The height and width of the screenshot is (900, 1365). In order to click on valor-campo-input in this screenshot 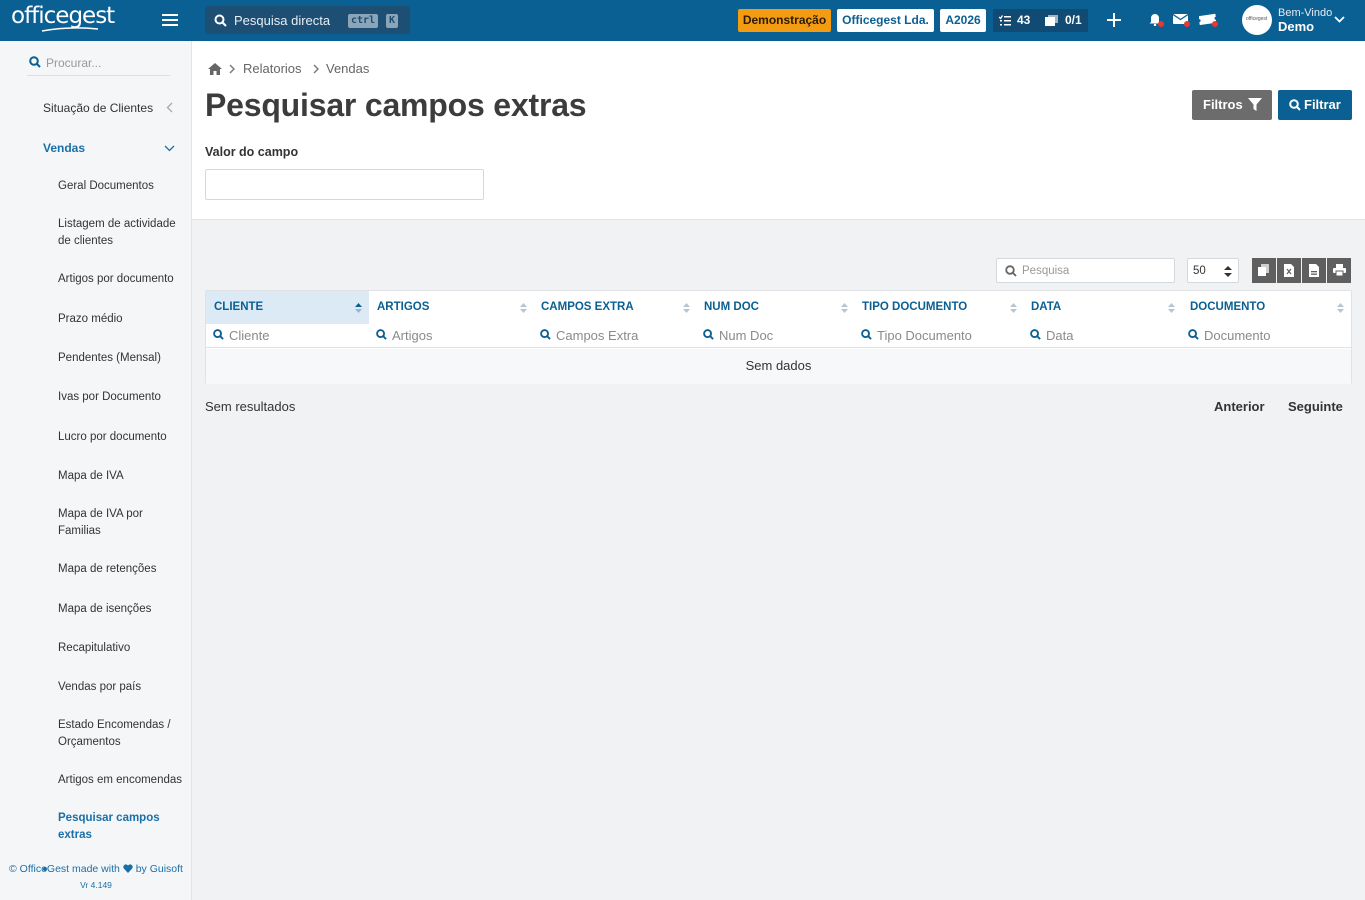, I will do `click(344, 184)`.